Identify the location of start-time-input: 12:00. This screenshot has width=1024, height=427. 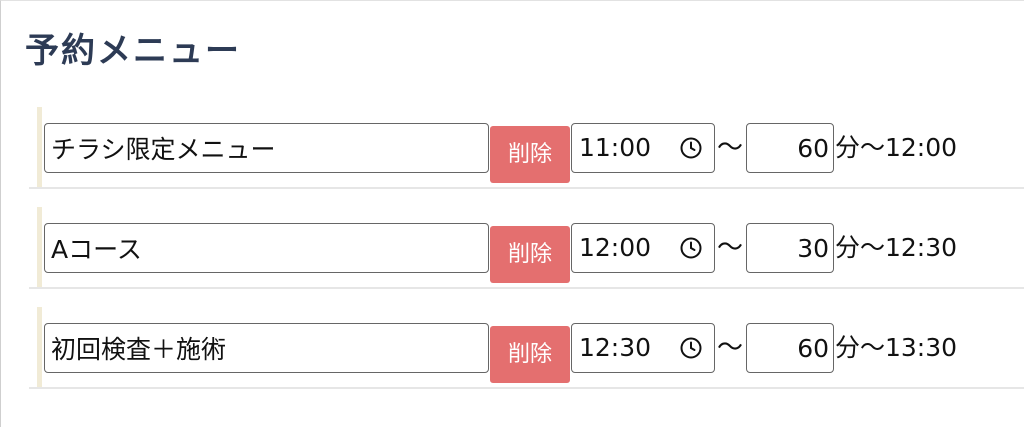
(643, 248).